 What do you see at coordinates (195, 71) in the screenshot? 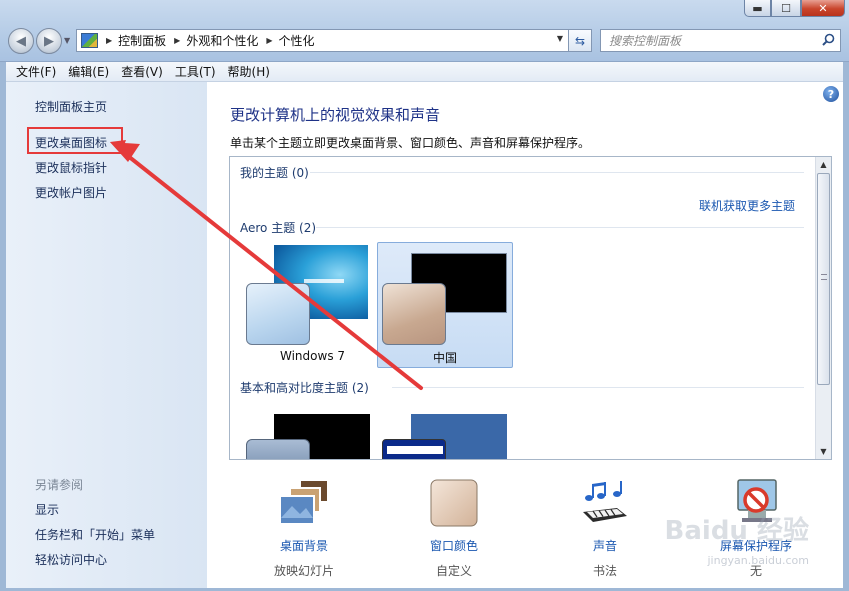
I see `menu-tools: 工具(T)` at bounding box center [195, 71].